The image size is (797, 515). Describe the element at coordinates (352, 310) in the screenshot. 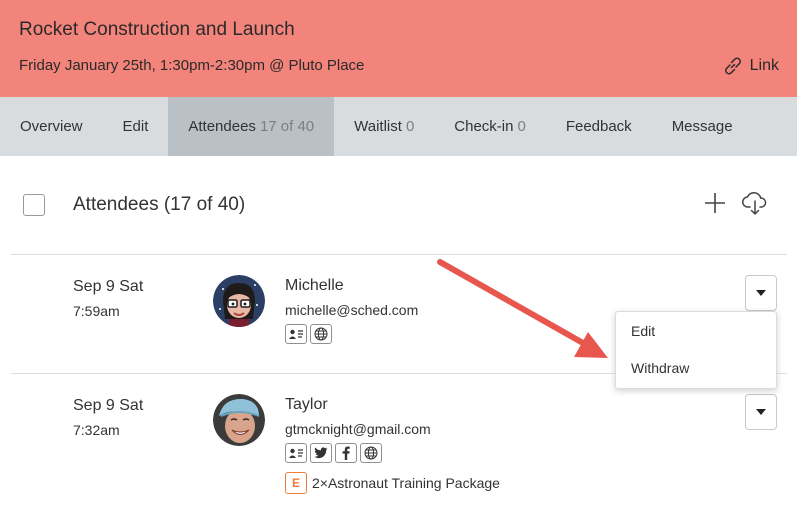

I see `attendee-email: michelle@sched.com` at that location.